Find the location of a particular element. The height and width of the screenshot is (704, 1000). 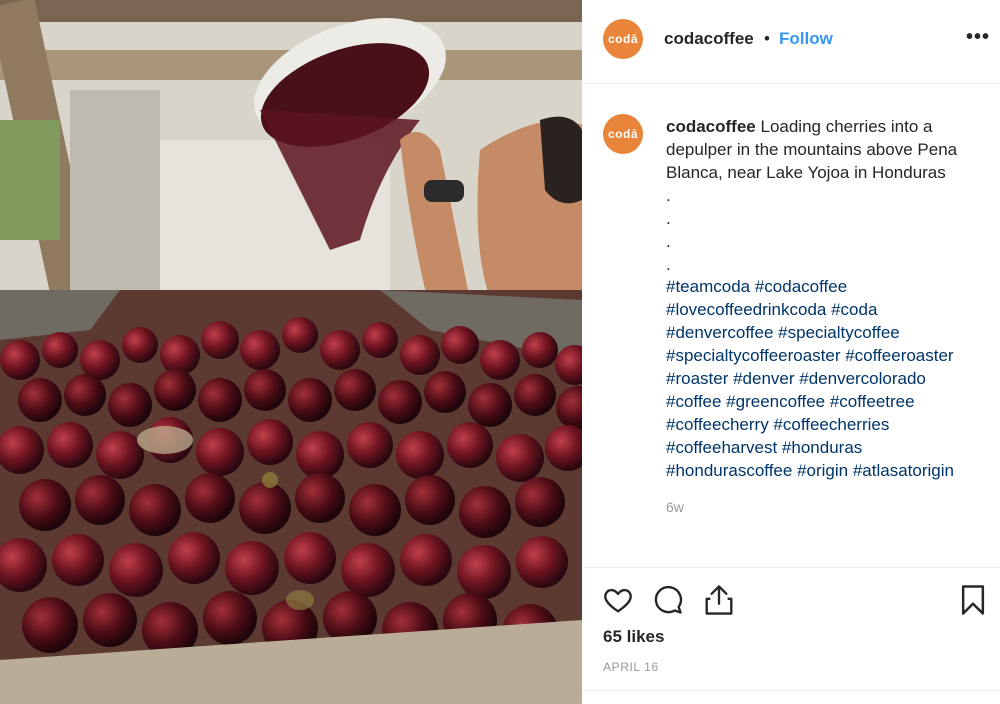

post-header: codā codacoffee • Follow ••• is located at coordinates (791, 42).